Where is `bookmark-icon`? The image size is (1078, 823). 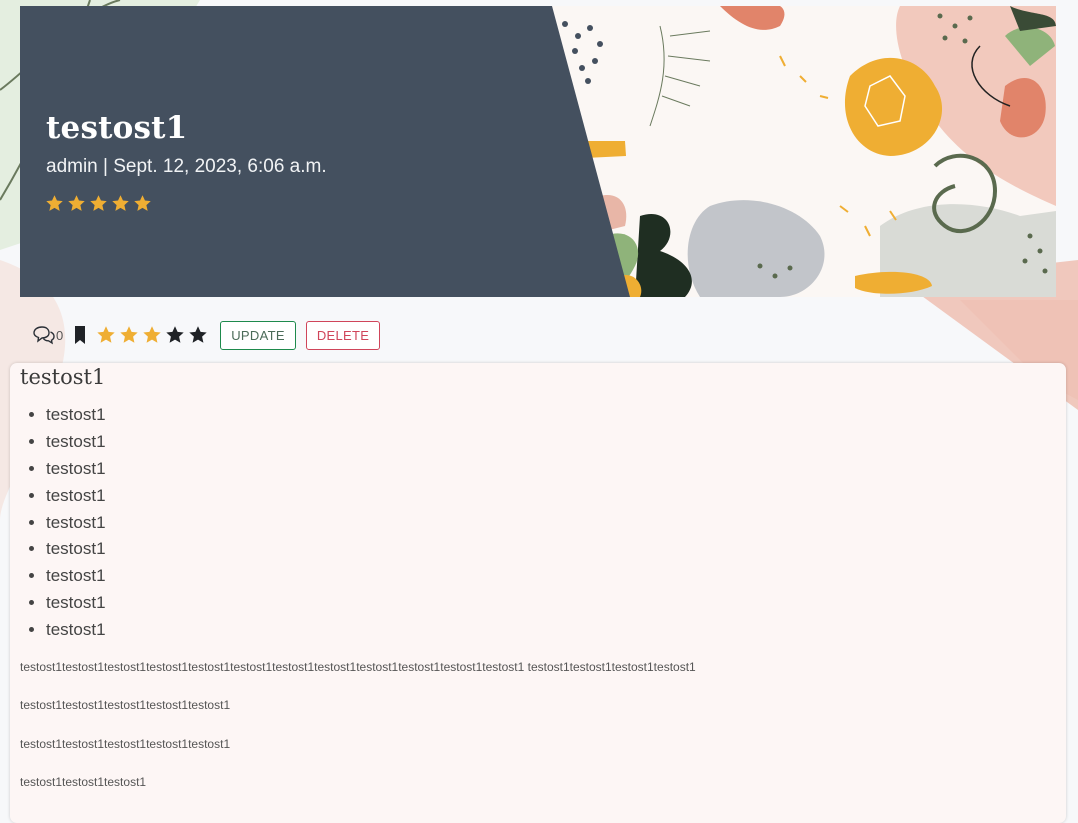 bookmark-icon is located at coordinates (80, 335).